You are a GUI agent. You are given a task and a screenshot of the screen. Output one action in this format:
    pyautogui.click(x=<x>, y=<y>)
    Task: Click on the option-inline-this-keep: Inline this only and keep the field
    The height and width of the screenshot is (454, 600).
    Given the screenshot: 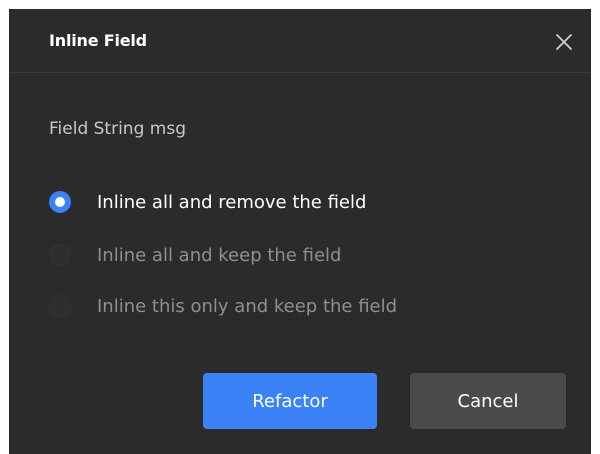 What is the action you would take?
    pyautogui.click(x=223, y=306)
    